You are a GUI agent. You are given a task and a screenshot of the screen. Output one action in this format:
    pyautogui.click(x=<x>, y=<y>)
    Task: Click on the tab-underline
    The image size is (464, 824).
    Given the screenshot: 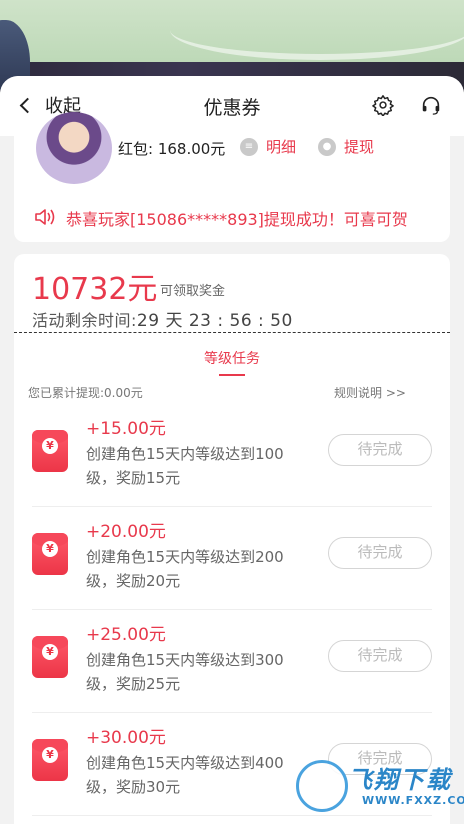 What is the action you would take?
    pyautogui.click(x=232, y=375)
    